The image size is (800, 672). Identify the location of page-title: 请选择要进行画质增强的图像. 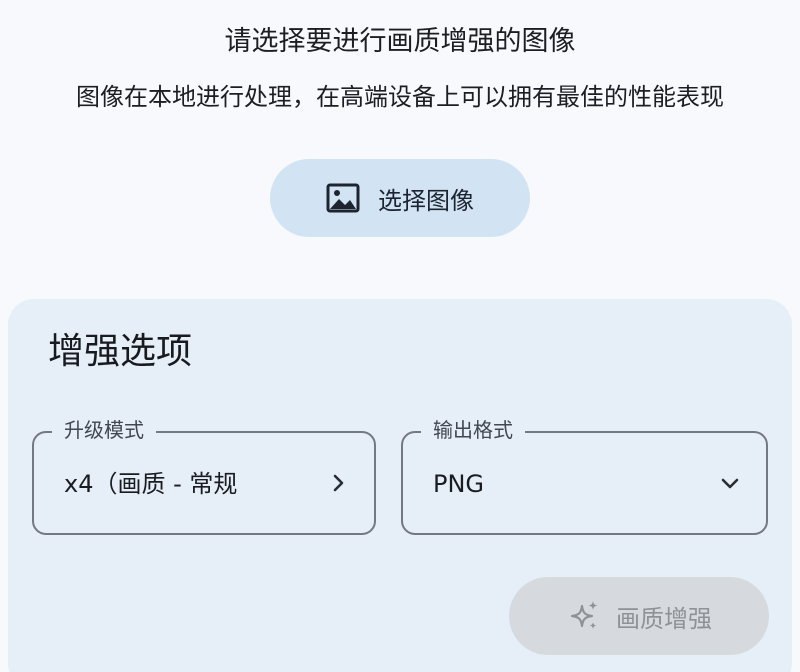
(400, 41).